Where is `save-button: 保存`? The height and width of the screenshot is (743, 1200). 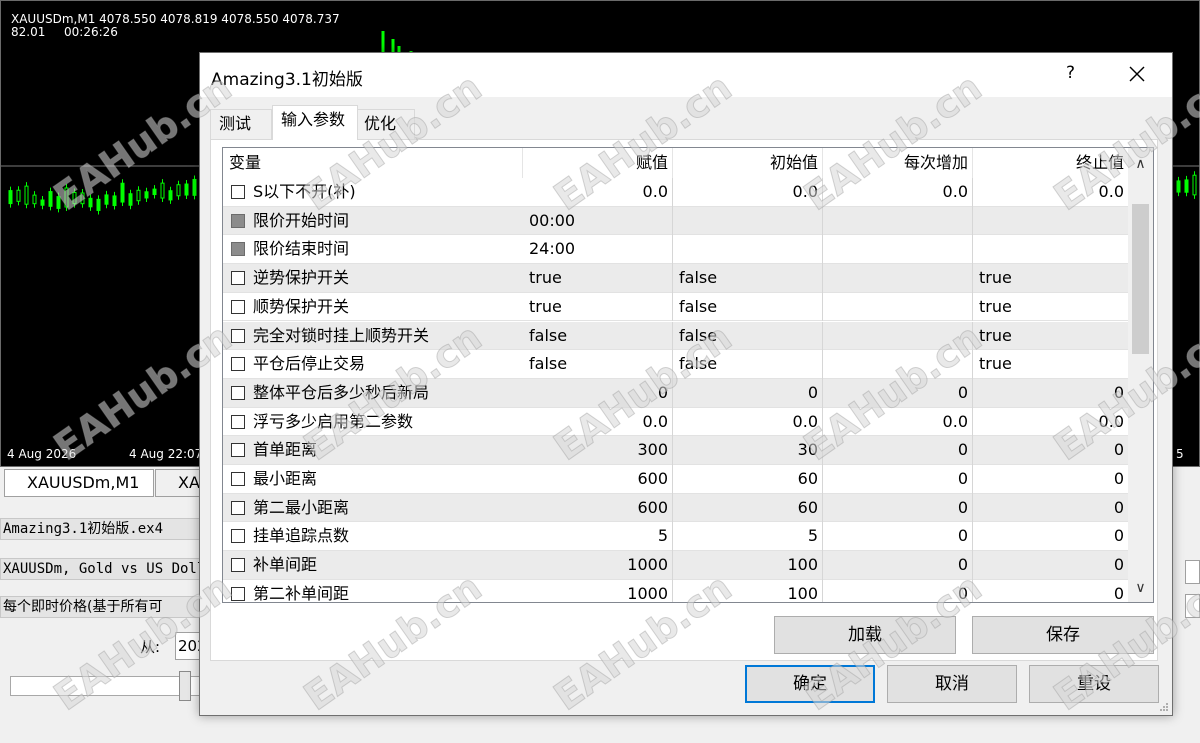 save-button: 保存 is located at coordinates (1063, 635).